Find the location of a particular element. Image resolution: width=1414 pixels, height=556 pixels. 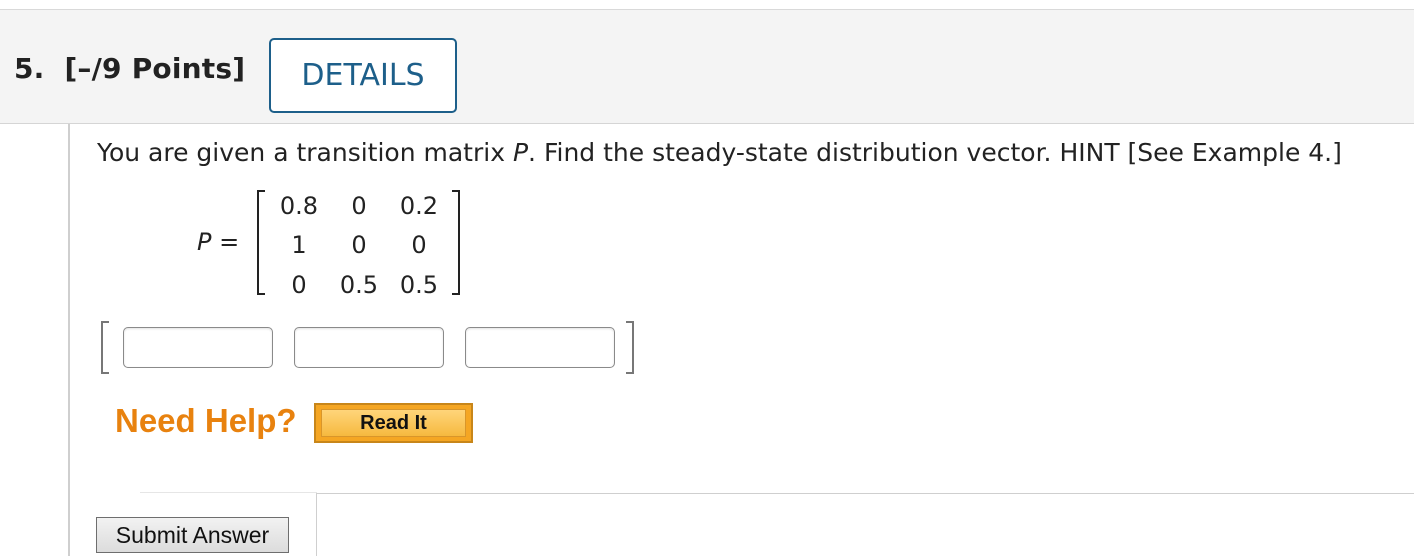

matrix-cell: 0.8 is located at coordinates (299, 206).